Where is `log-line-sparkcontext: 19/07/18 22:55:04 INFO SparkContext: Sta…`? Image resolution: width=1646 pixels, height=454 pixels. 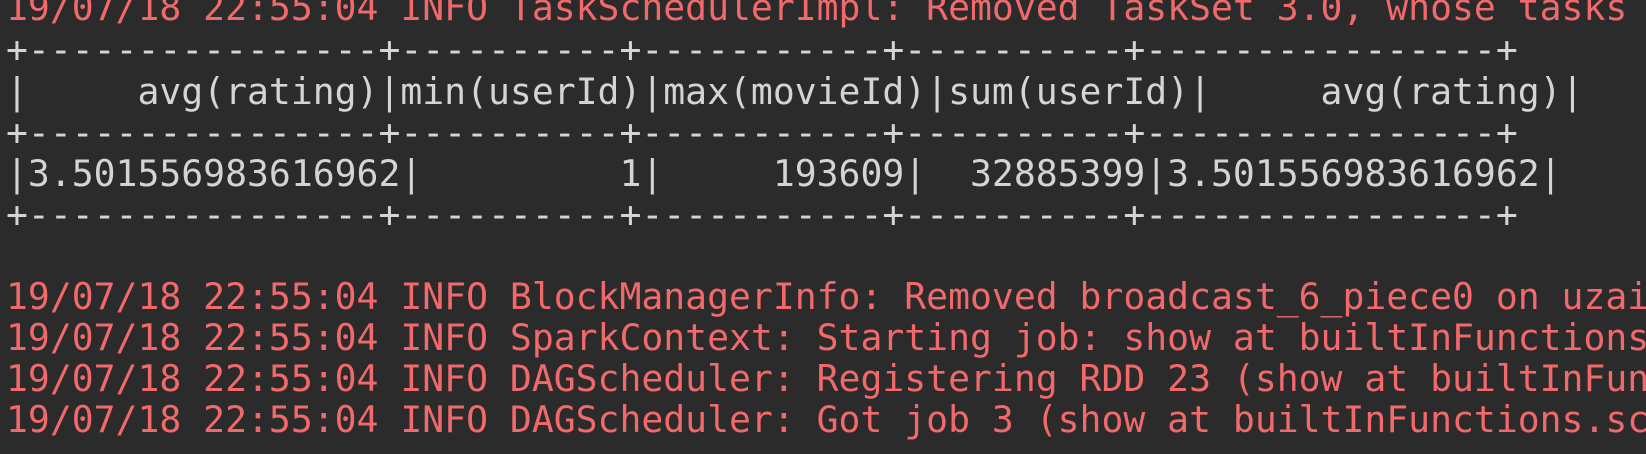
log-line-sparkcontext: 19/07/18 22:55:04 INFO SparkContext: Sta… is located at coordinates (826, 337).